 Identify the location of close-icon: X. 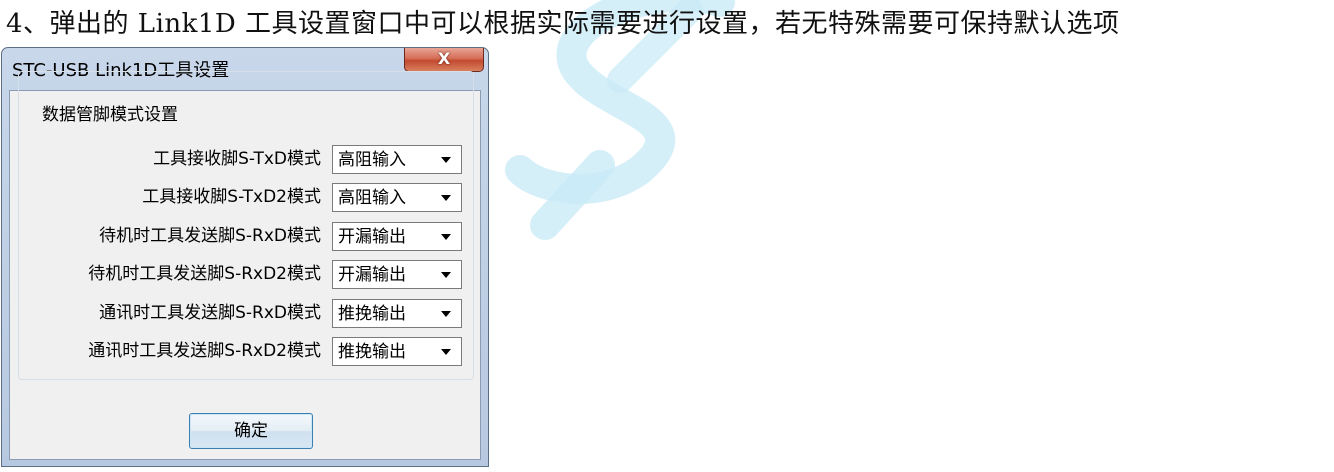
(444, 58).